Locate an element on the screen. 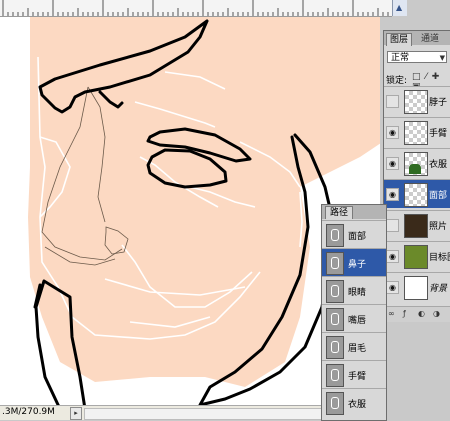  layer-row: ◉ 面部 is located at coordinates (417, 193).